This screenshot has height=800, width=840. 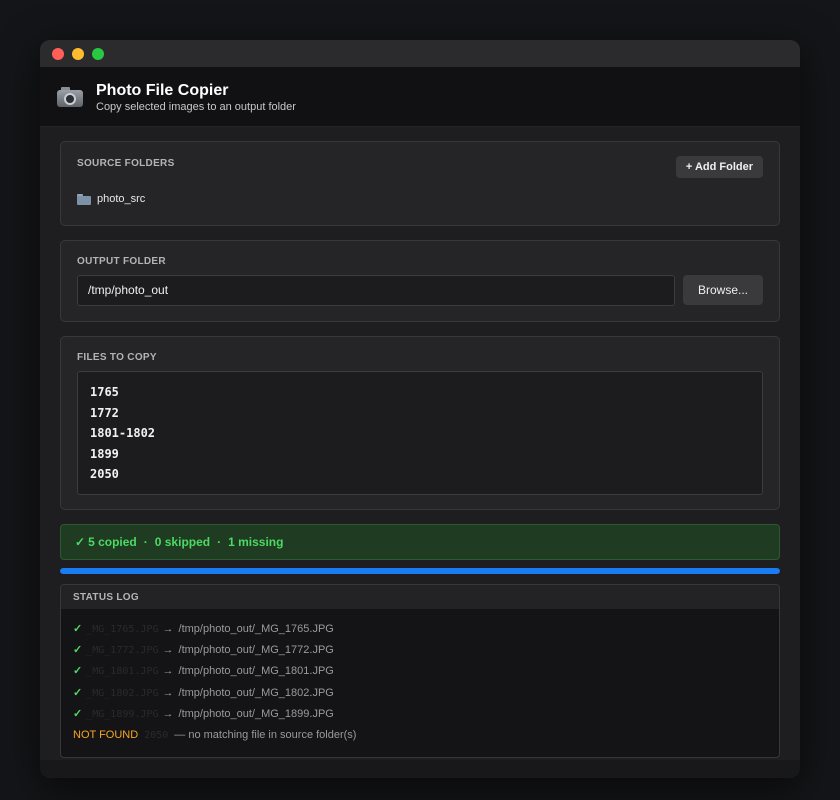 I want to click on not-found-message: — no matching file in source folder(s), so click(x=265, y=734).